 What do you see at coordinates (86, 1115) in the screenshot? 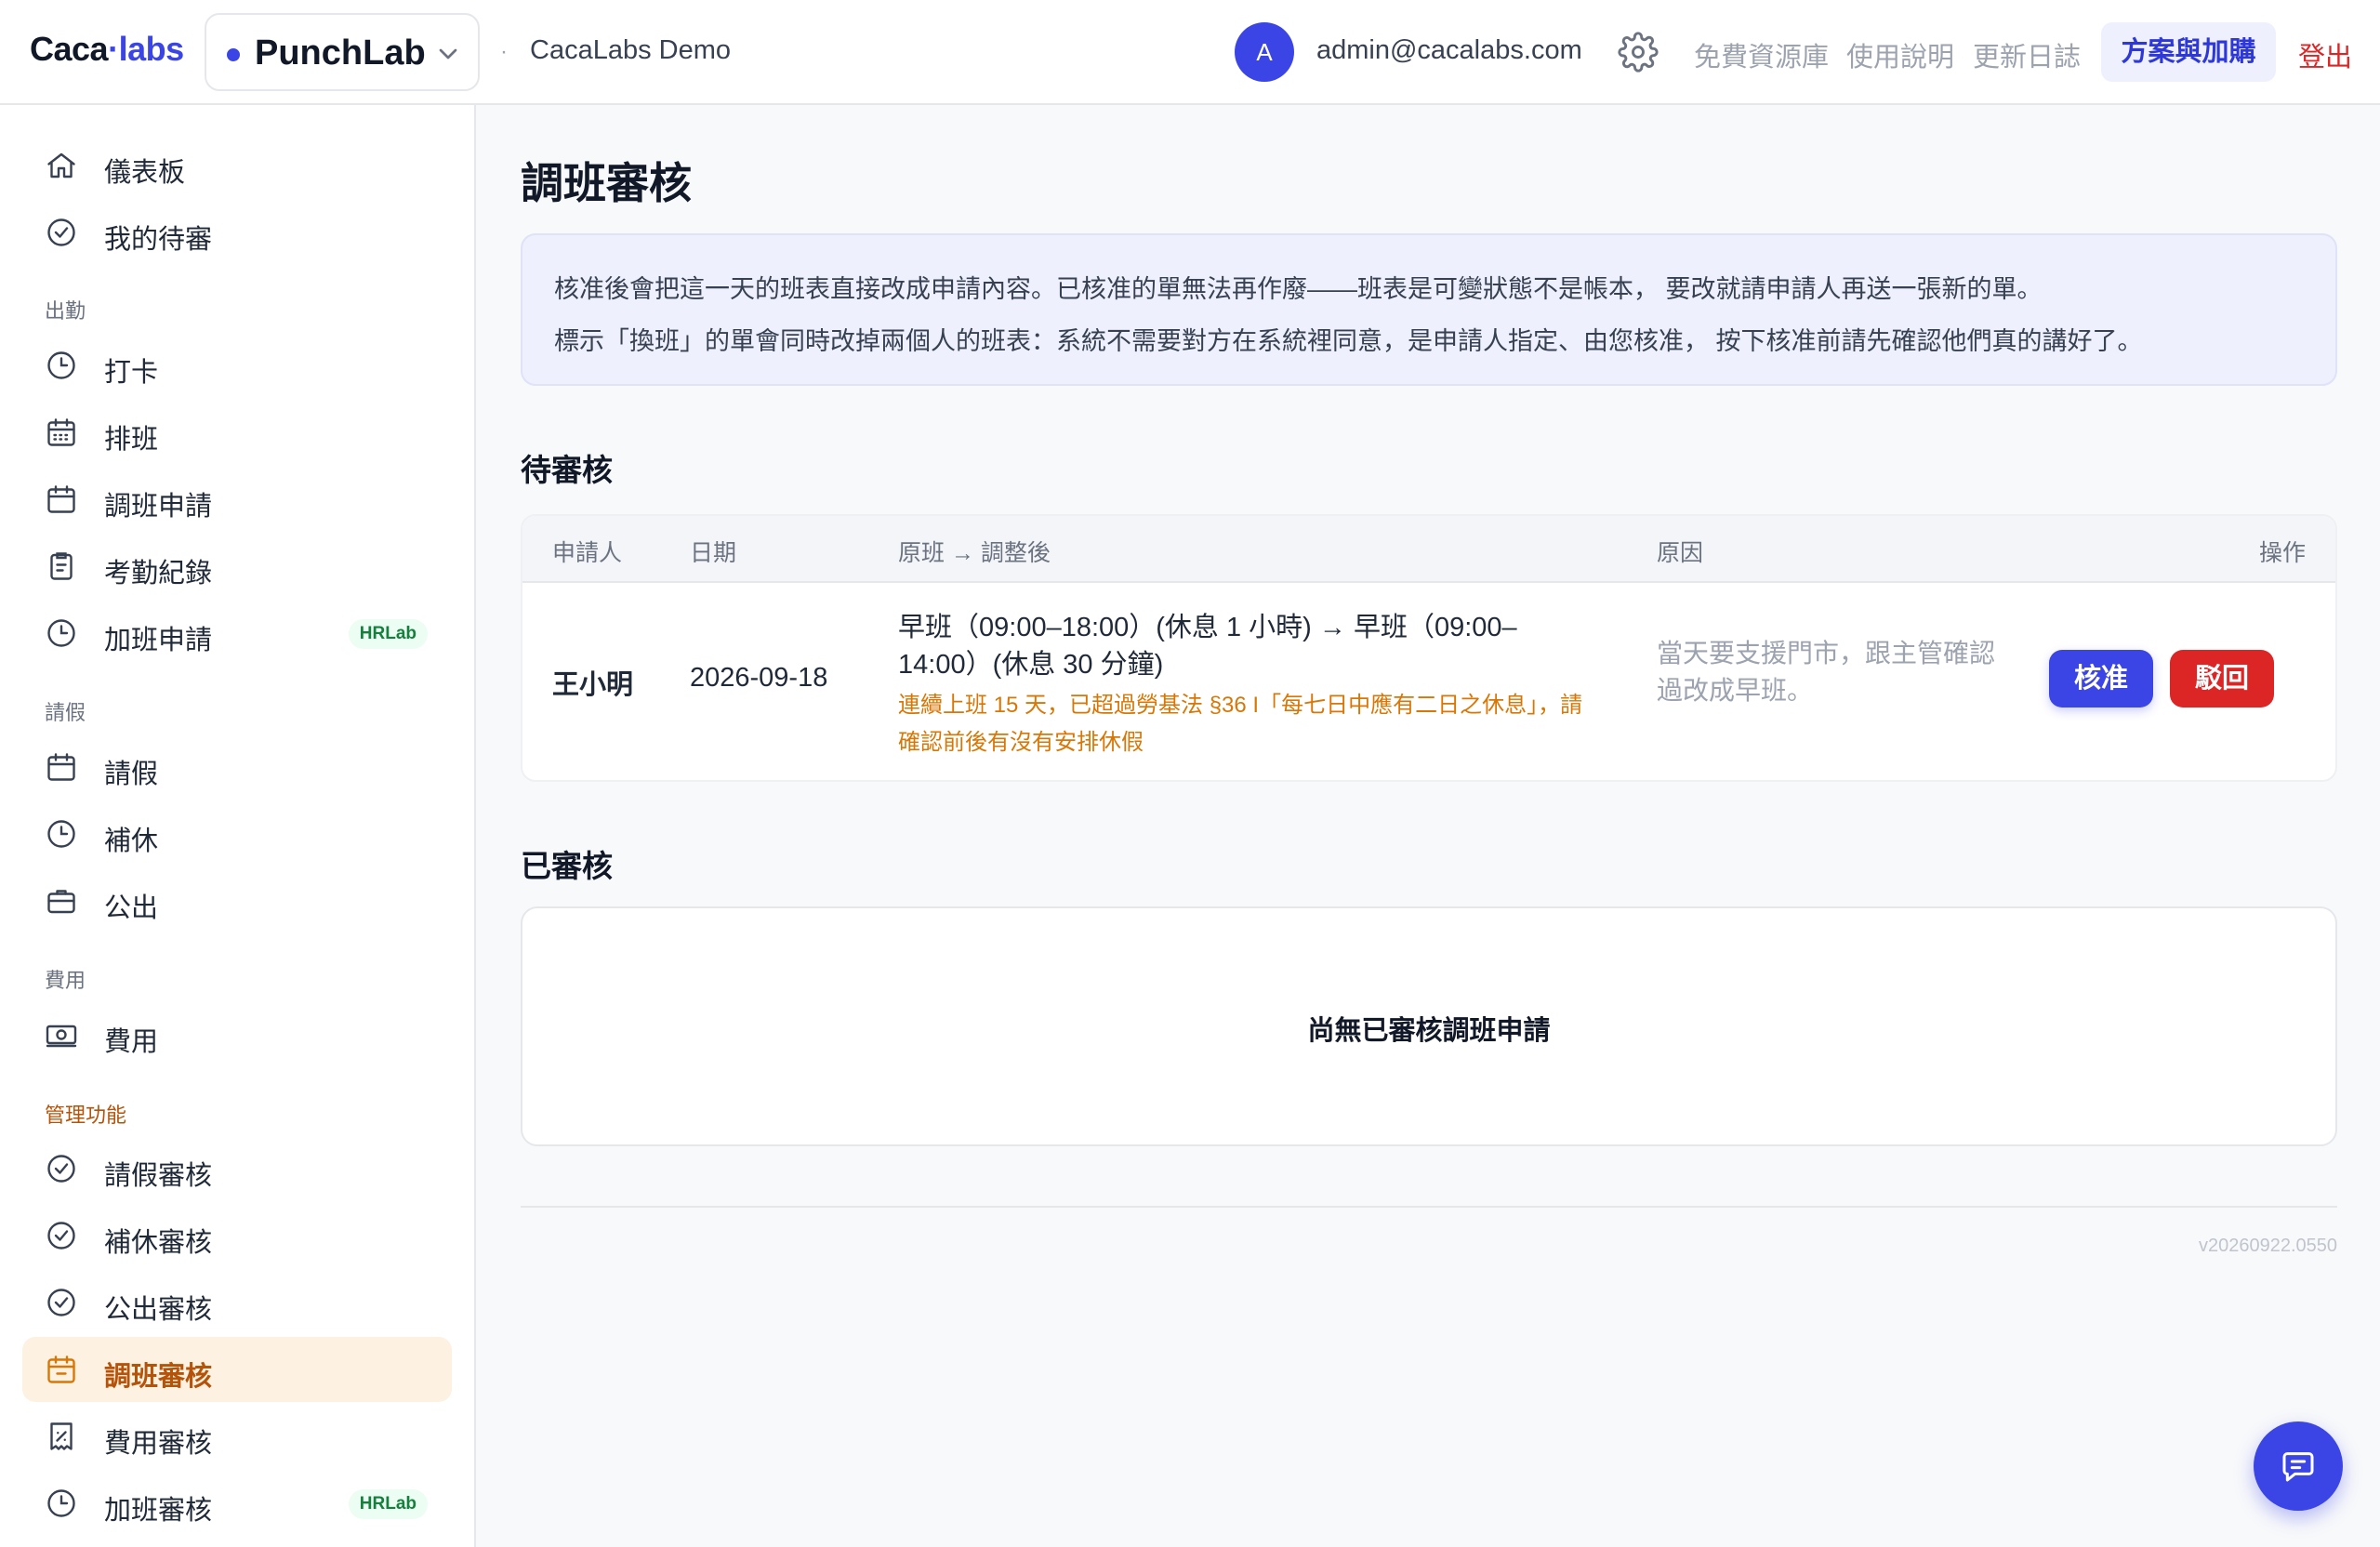
I see `sidebar-section-management: 管理功能` at bounding box center [86, 1115].